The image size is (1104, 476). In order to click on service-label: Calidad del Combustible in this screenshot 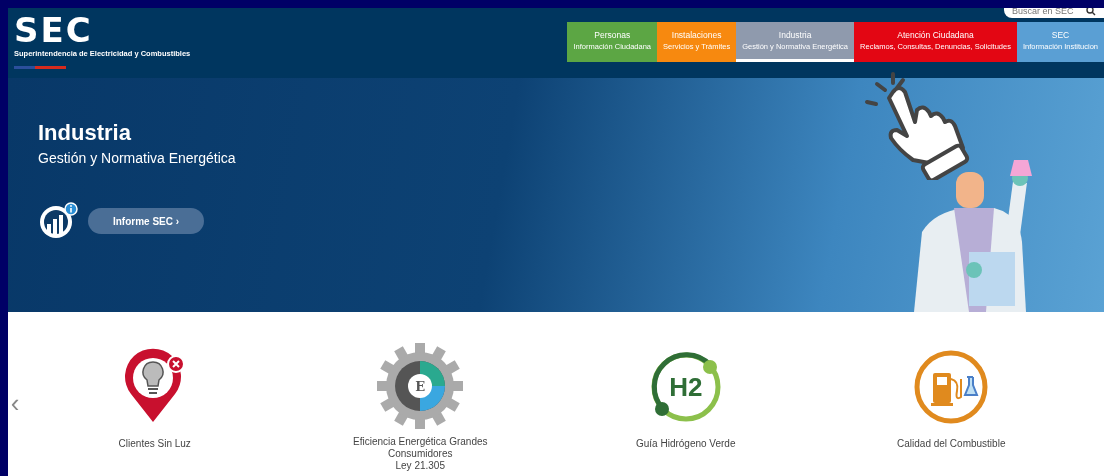, I will do `click(951, 444)`.